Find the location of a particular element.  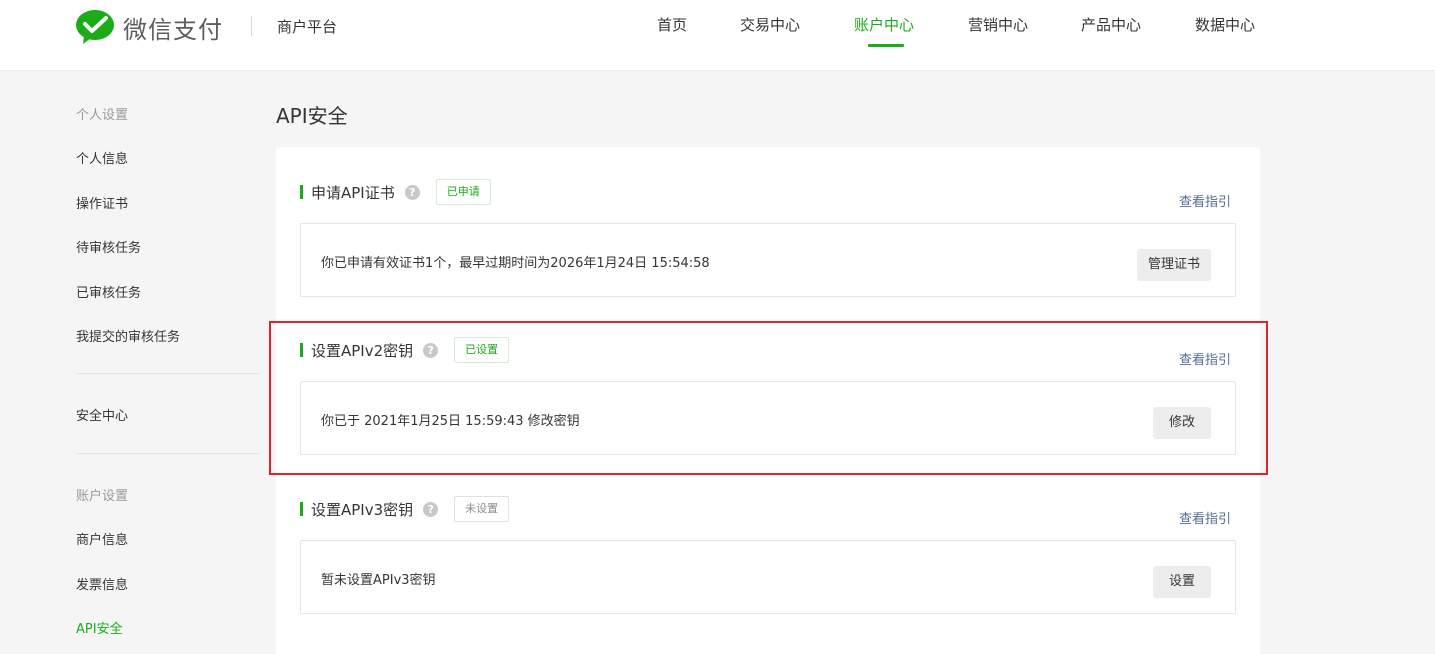

section-info-text: 你已于 2021年1月25日 15:59:43 修改密钥 is located at coordinates (450, 421).